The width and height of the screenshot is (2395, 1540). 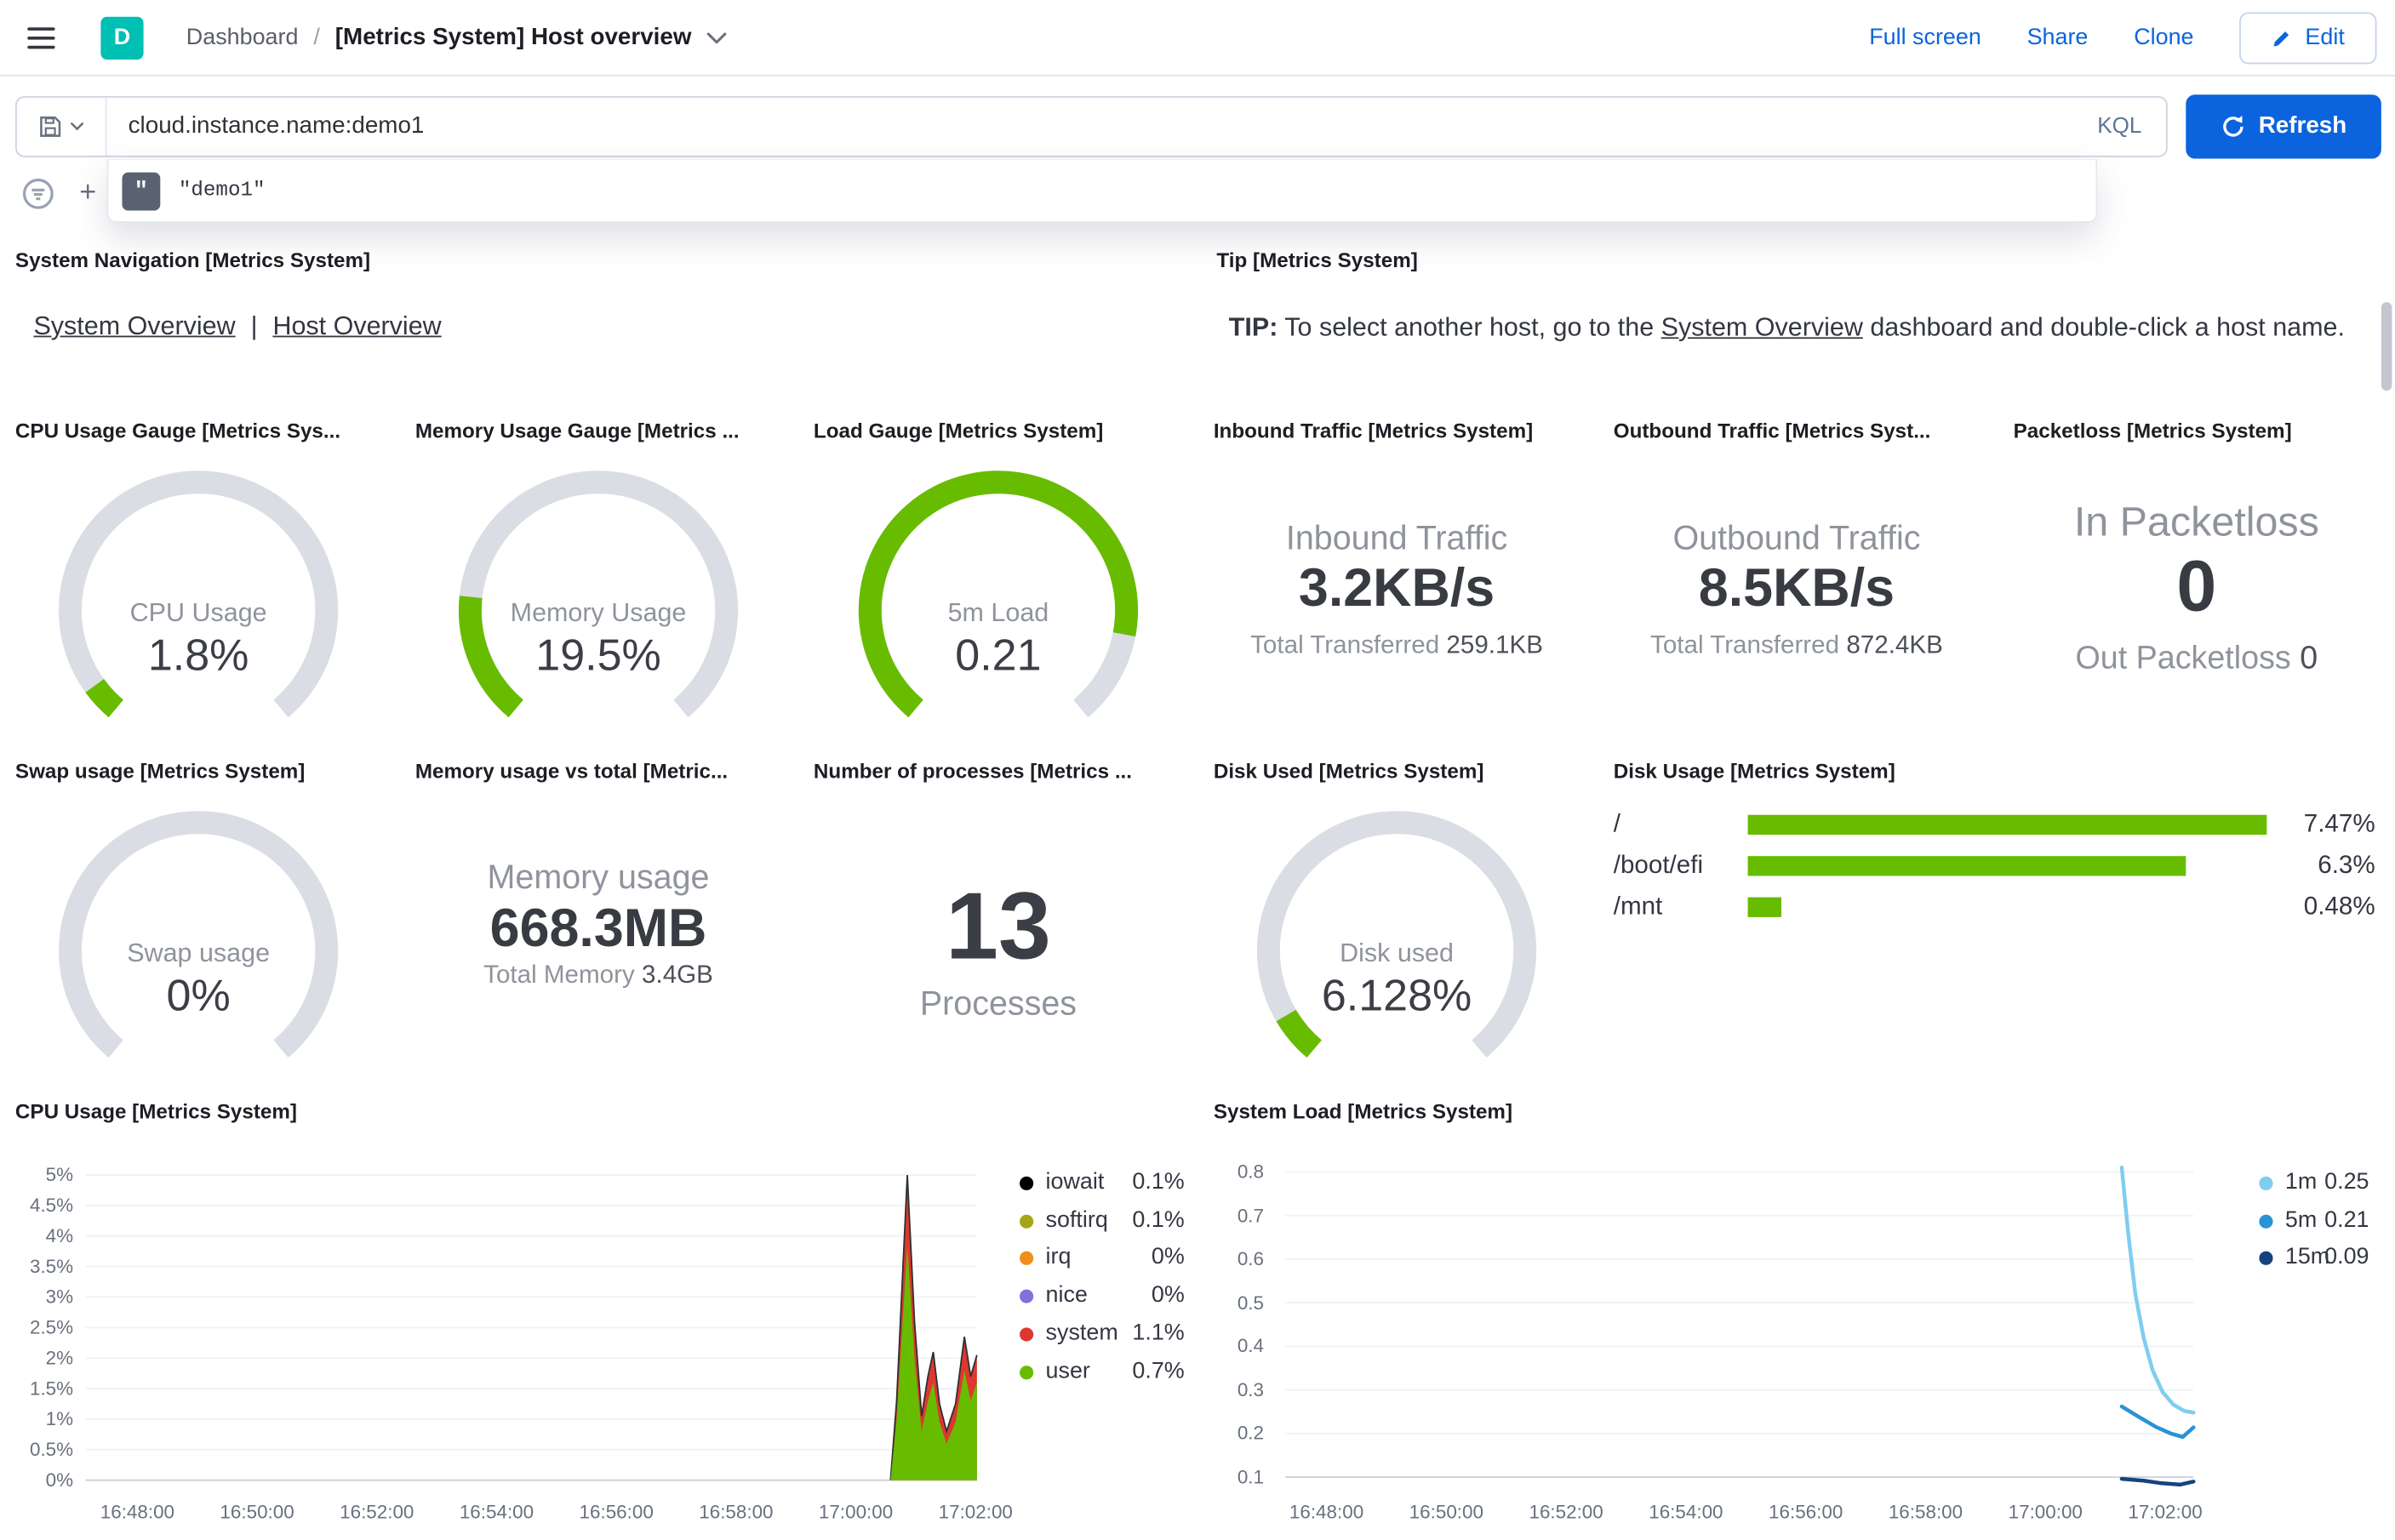 What do you see at coordinates (141, 190) in the screenshot?
I see `value-suggestion-icon: "` at bounding box center [141, 190].